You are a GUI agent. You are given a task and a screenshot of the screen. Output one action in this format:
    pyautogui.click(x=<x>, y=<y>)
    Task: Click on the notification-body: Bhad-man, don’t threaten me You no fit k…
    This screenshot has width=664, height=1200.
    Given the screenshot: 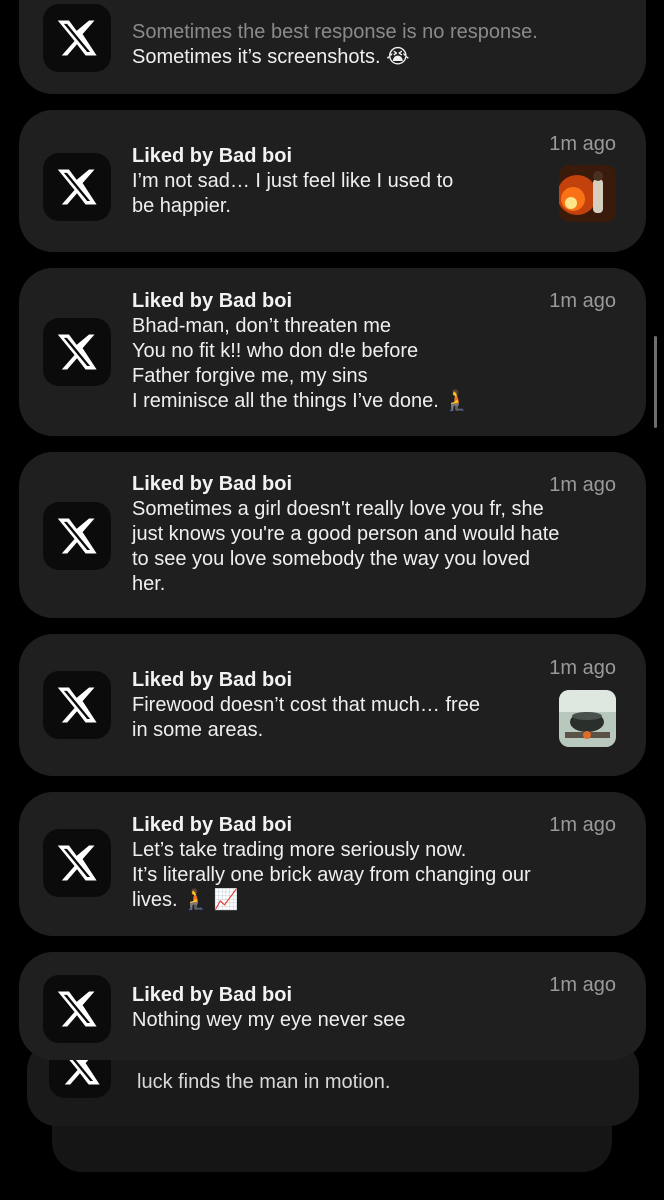 What is the action you would take?
    pyautogui.click(x=377, y=364)
    